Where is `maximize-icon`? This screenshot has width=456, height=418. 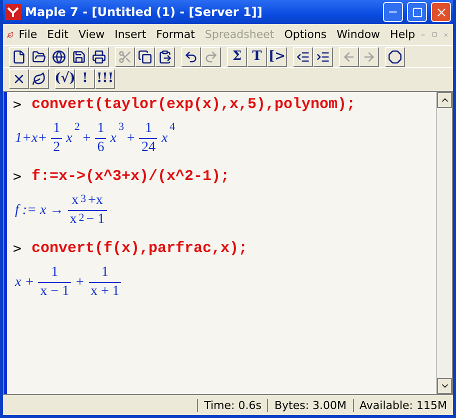 maximize-icon is located at coordinates (417, 12).